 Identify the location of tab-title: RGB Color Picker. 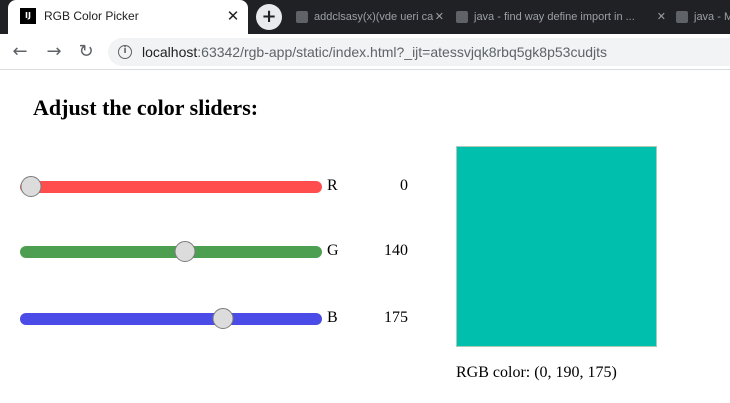
(91, 16).